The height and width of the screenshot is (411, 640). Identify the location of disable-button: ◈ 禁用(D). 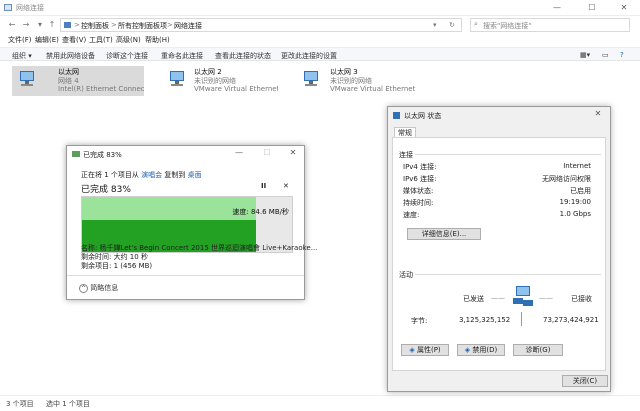
(481, 350).